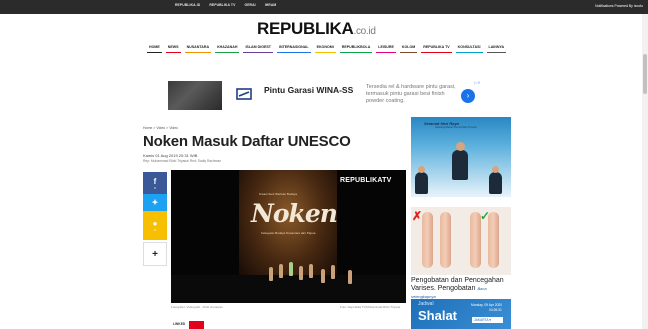  I want to click on plus-icon: +, so click(155, 254).